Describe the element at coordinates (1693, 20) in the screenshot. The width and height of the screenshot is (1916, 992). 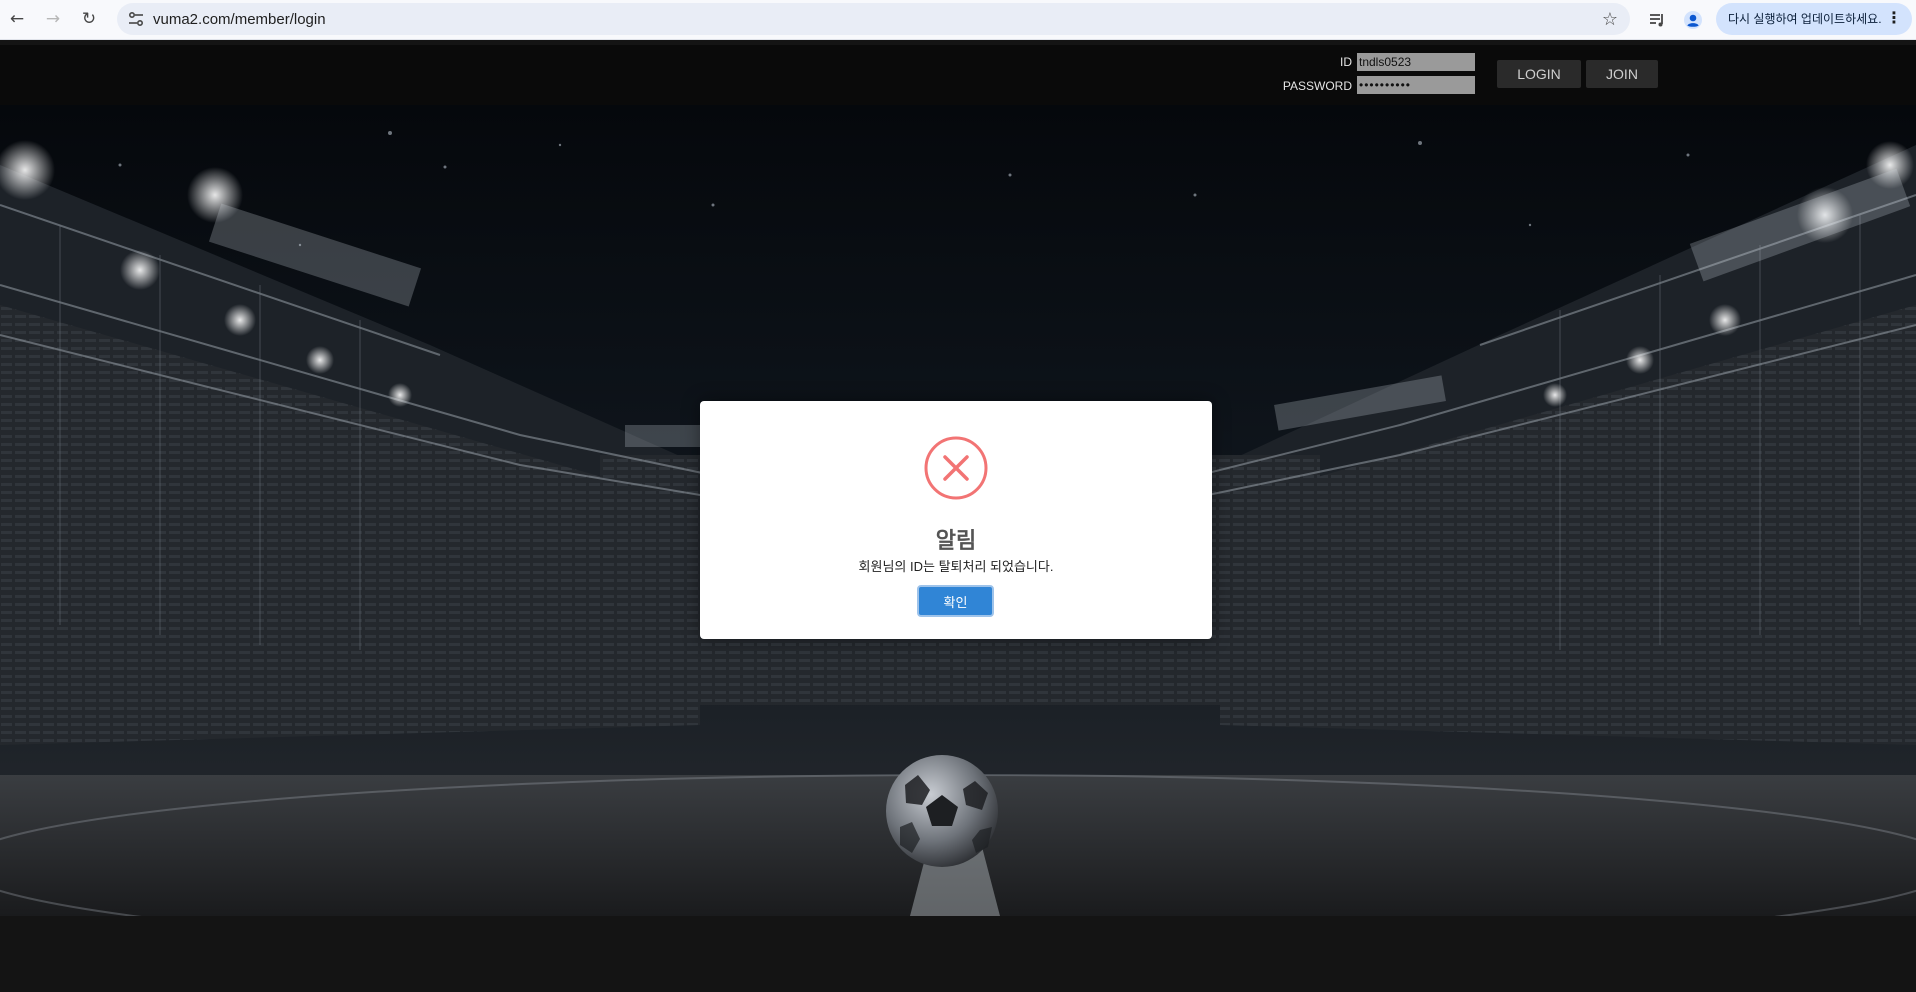
I see `profile-icon` at that location.